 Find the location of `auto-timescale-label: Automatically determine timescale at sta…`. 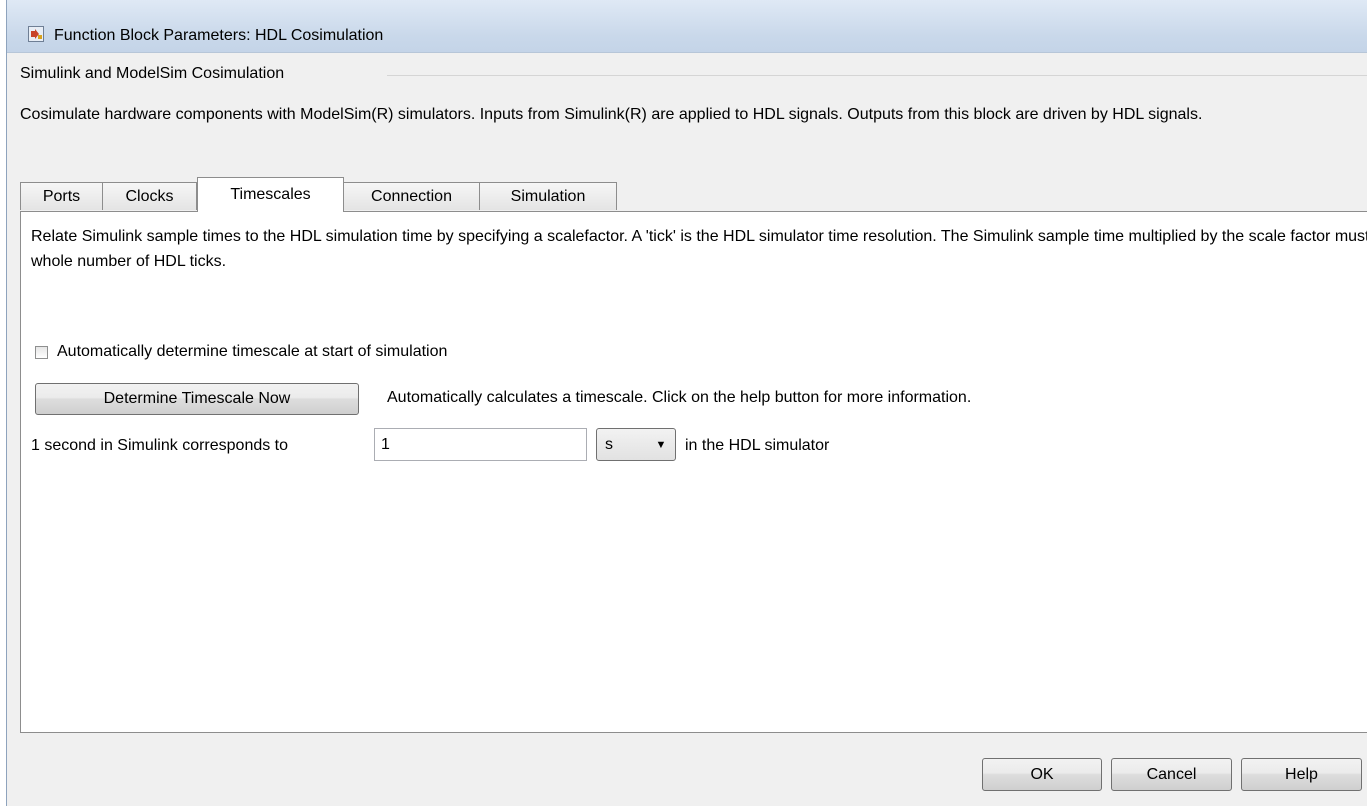

auto-timescale-label: Automatically determine timescale at sta… is located at coordinates (252, 351).